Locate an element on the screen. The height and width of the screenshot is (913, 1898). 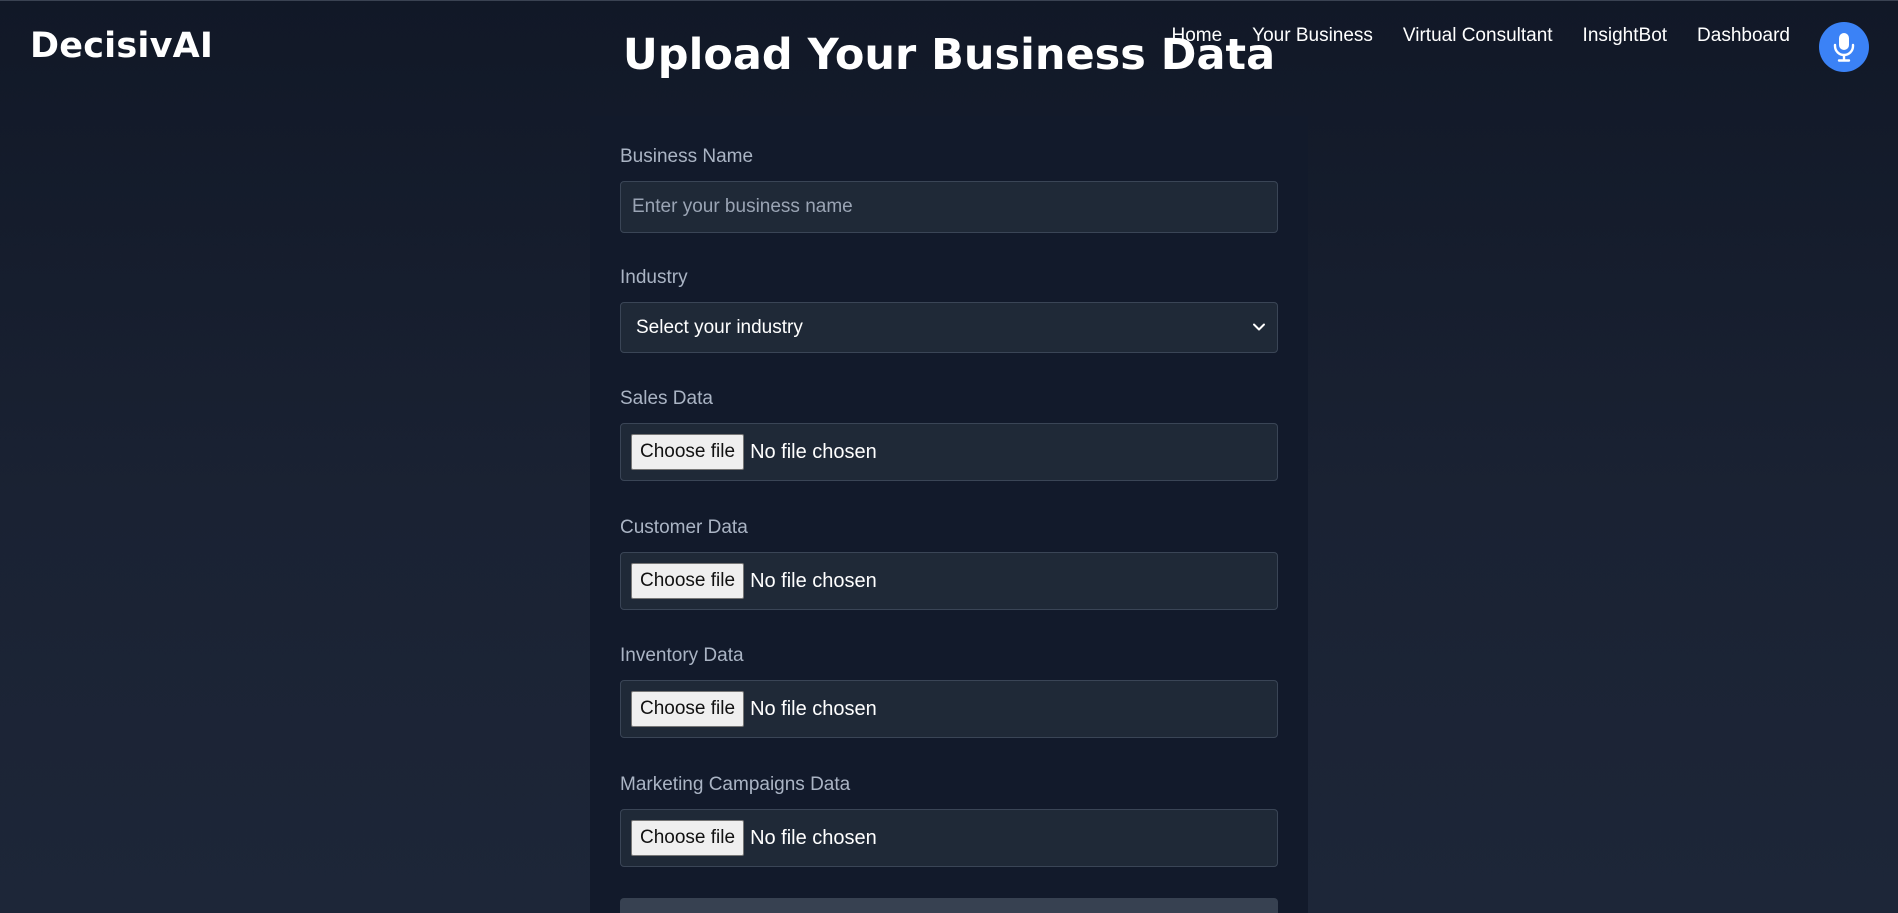
industry-selected-value: Select your industry is located at coordinates (719, 327).